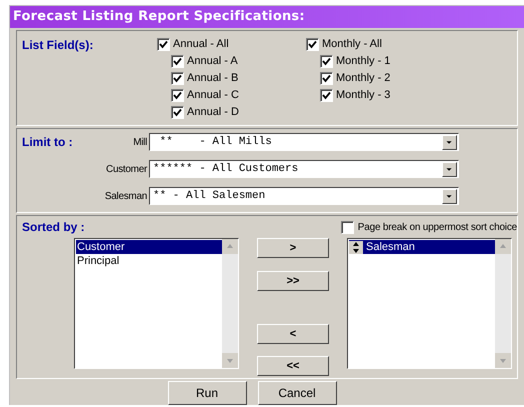 Image resolution: width=524 pixels, height=407 pixels. I want to click on checkbox-label: Page break on uppermost sort choice, so click(437, 227).